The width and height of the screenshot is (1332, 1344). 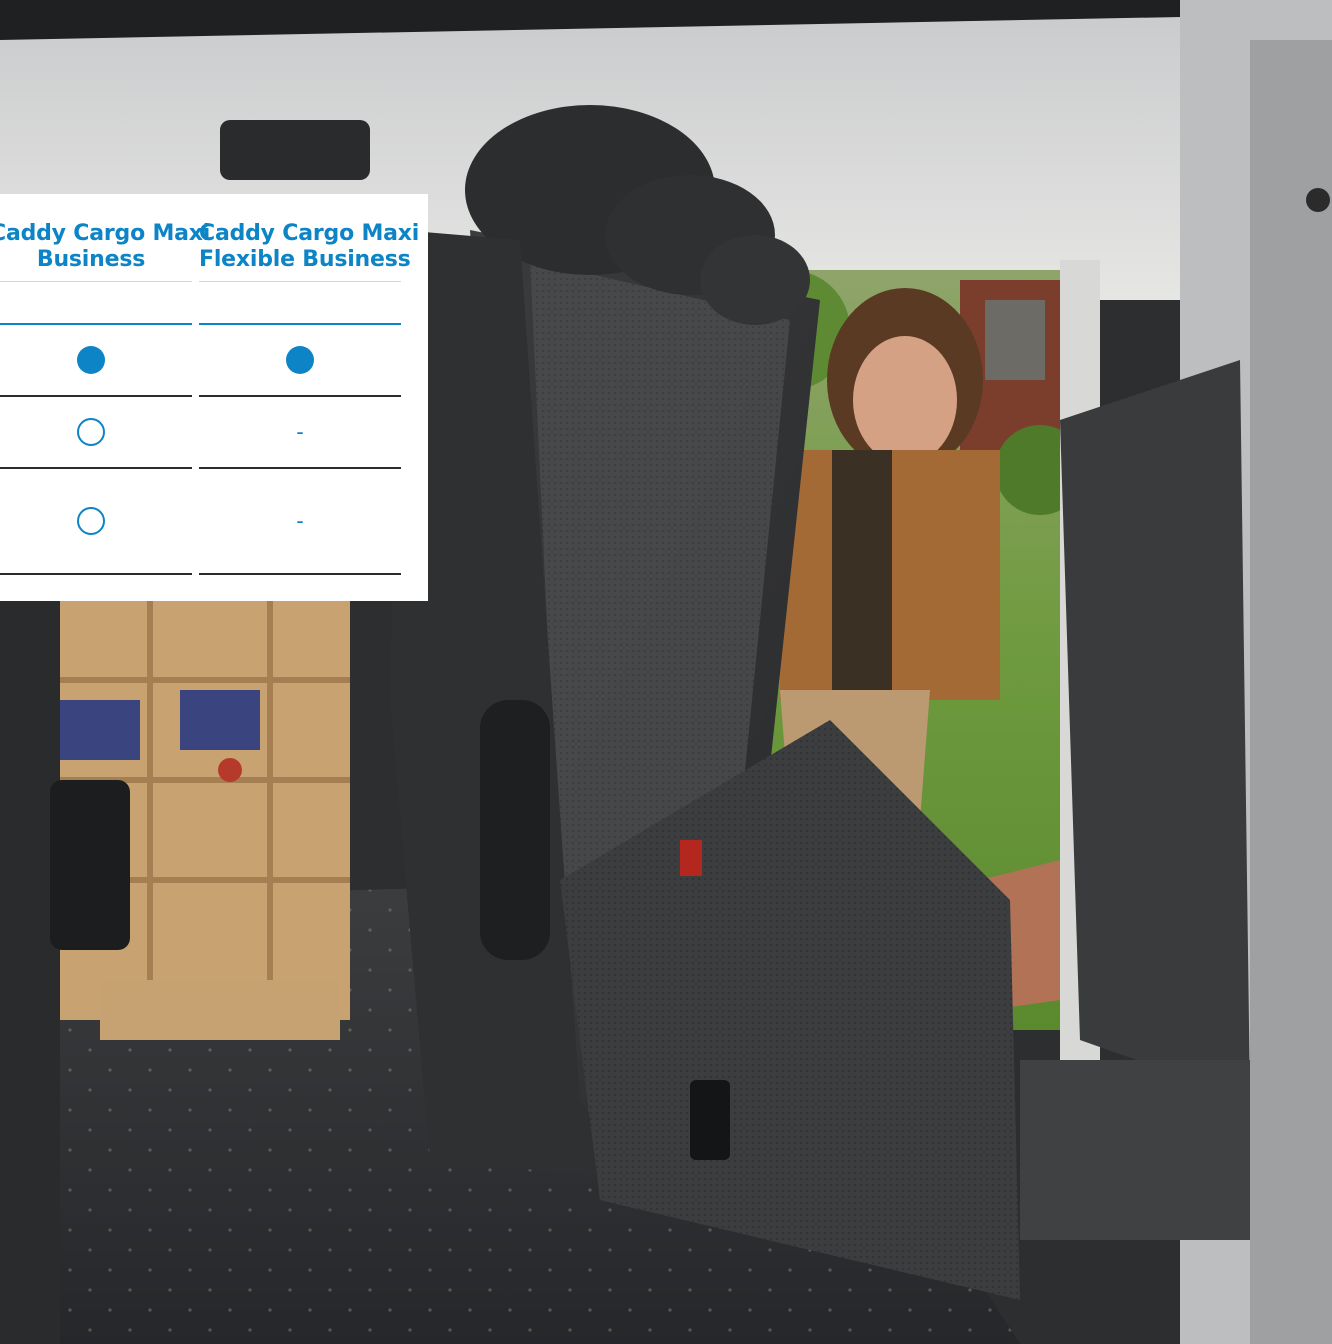 What do you see at coordinates (91, 259) in the screenshot?
I see `column-title-line-2: Business` at bounding box center [91, 259].